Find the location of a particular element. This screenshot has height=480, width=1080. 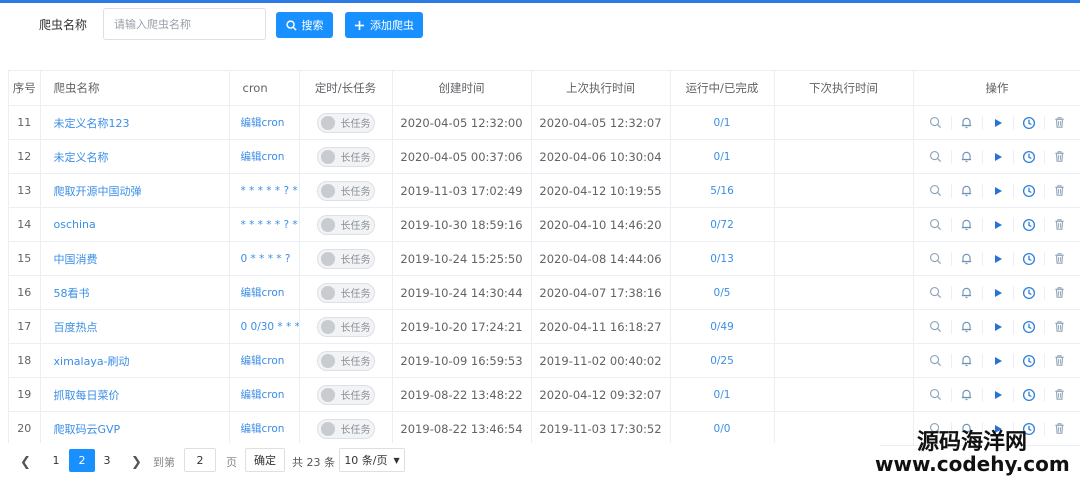

goto-page-input is located at coordinates (200, 460).